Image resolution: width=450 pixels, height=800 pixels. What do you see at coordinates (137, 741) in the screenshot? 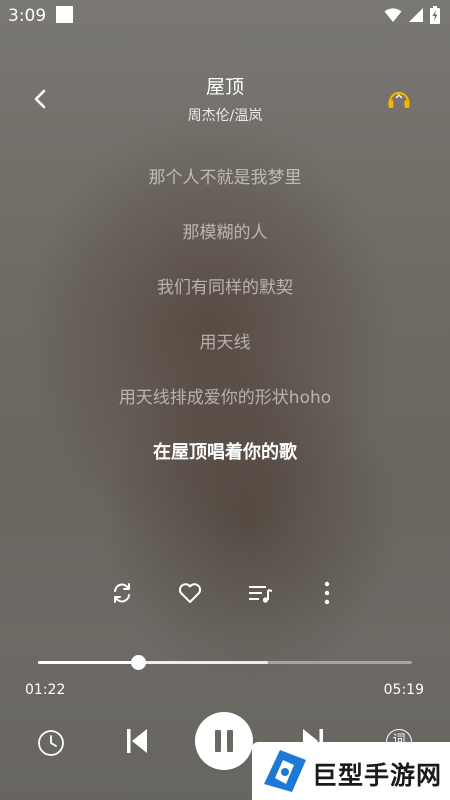
I see `skip-previous-icon` at bounding box center [137, 741].